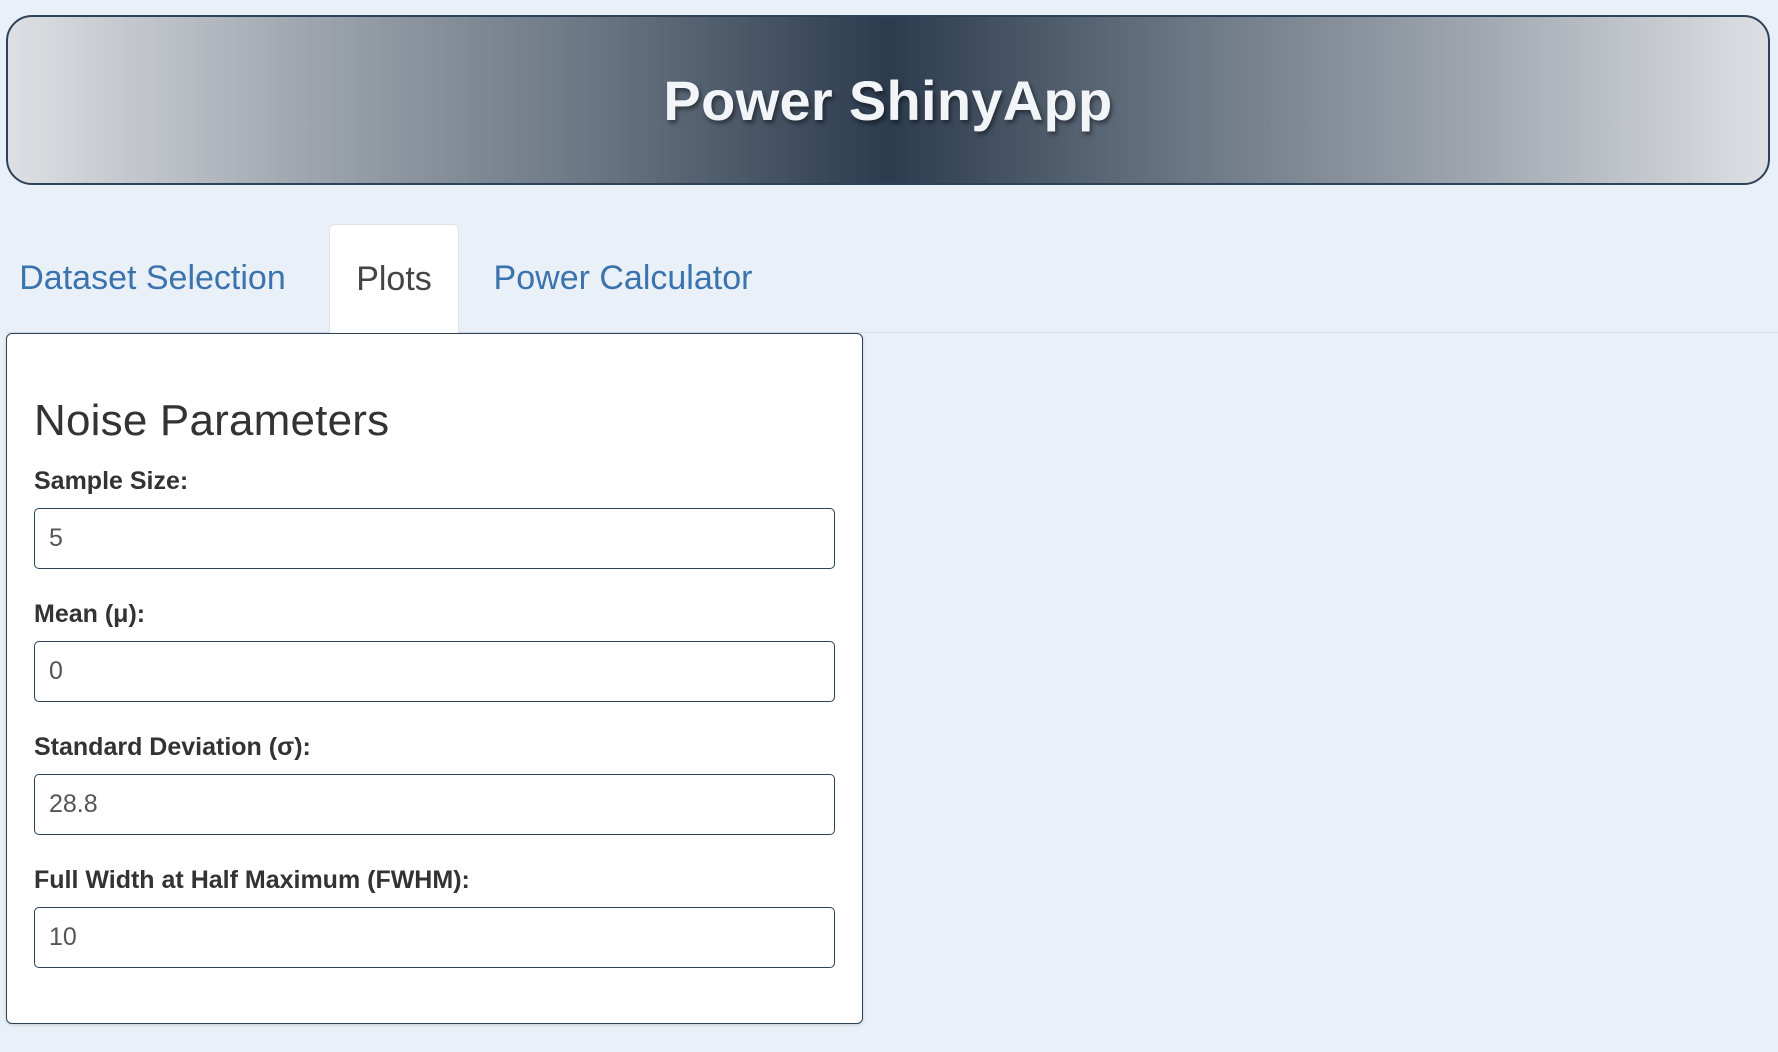 The width and height of the screenshot is (1778, 1052). What do you see at coordinates (111, 481) in the screenshot?
I see `sample-size-label: Sample Size:` at bounding box center [111, 481].